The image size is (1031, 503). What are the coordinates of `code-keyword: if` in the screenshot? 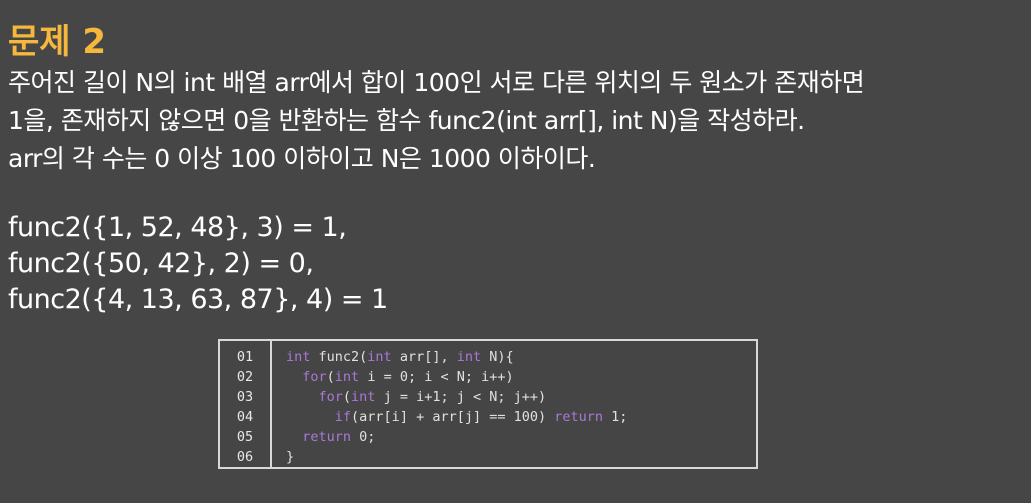 It's located at (343, 417).